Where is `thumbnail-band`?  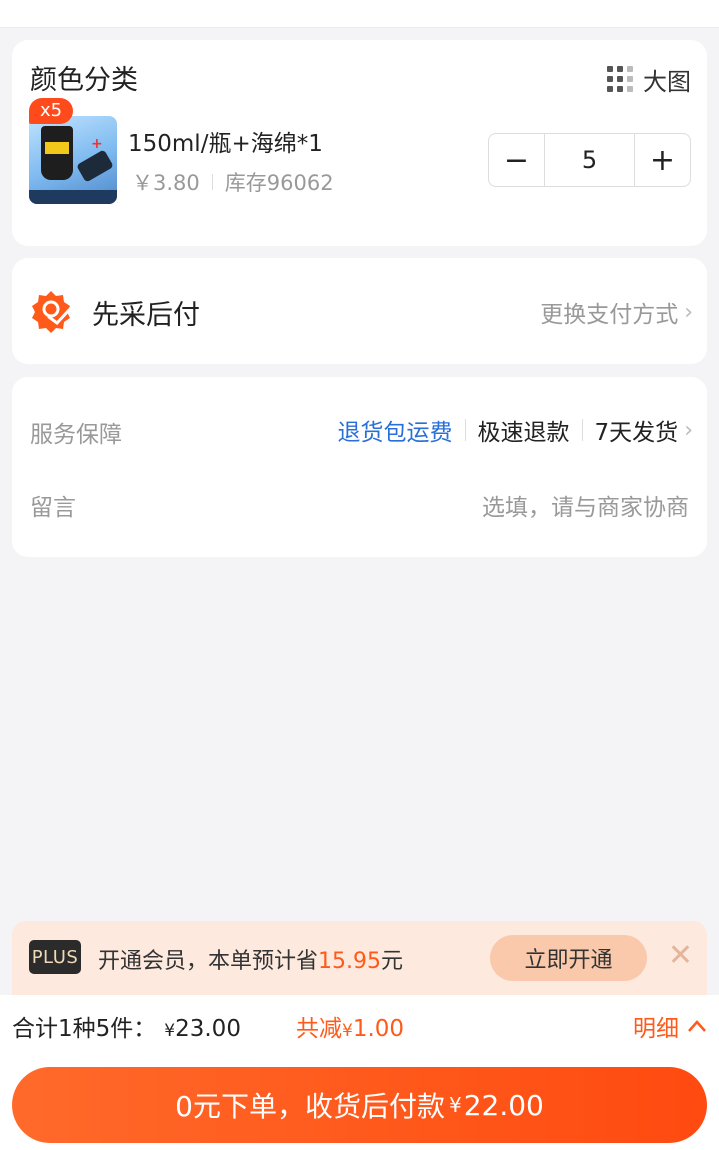
thumbnail-band is located at coordinates (73, 197).